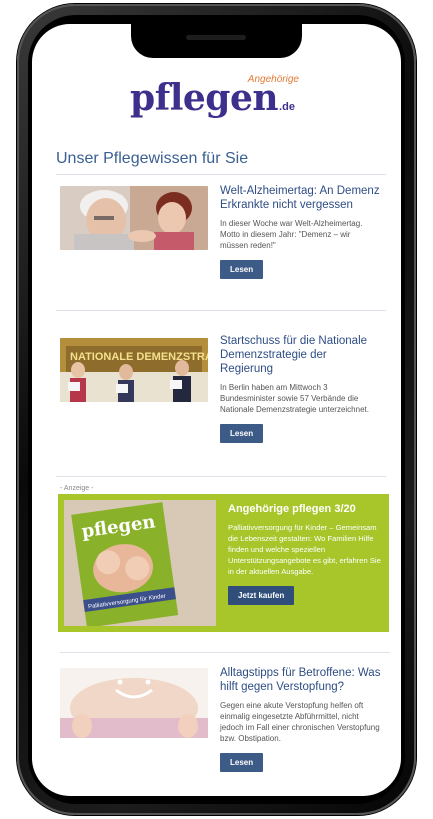 This screenshot has height=819, width=433. I want to click on article-image-ministers: NATIONALE DEMENZSTRA, so click(134, 370).